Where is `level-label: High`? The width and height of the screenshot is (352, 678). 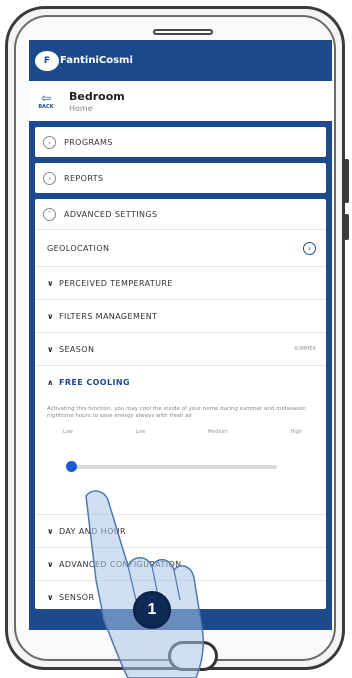 level-label: High is located at coordinates (296, 432).